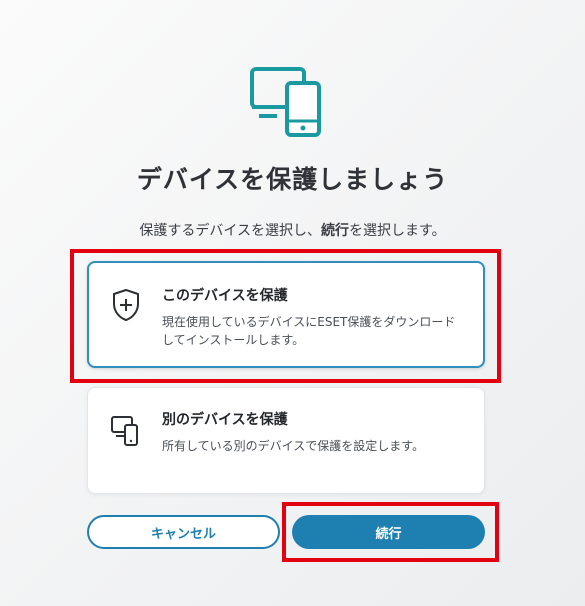 Image resolution: width=585 pixels, height=606 pixels. Describe the element at coordinates (285, 102) in the screenshot. I see `devices-icon` at that location.